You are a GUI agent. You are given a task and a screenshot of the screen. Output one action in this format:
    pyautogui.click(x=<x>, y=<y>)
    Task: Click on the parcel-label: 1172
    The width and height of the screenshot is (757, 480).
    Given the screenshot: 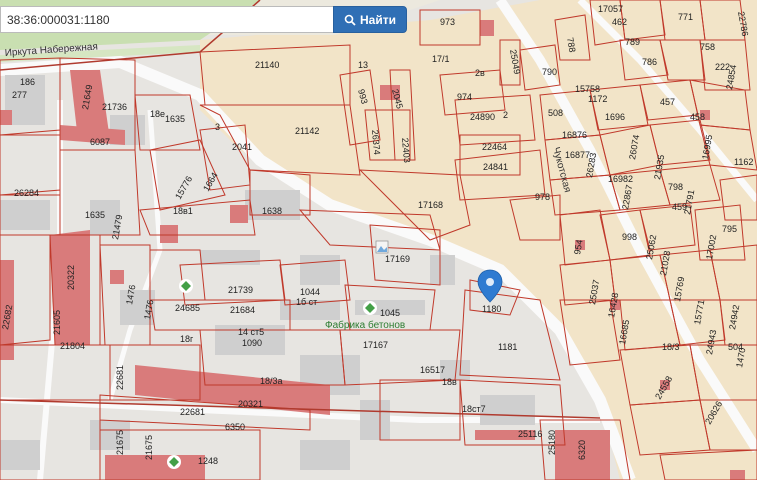 What is the action you would take?
    pyautogui.click(x=597, y=99)
    